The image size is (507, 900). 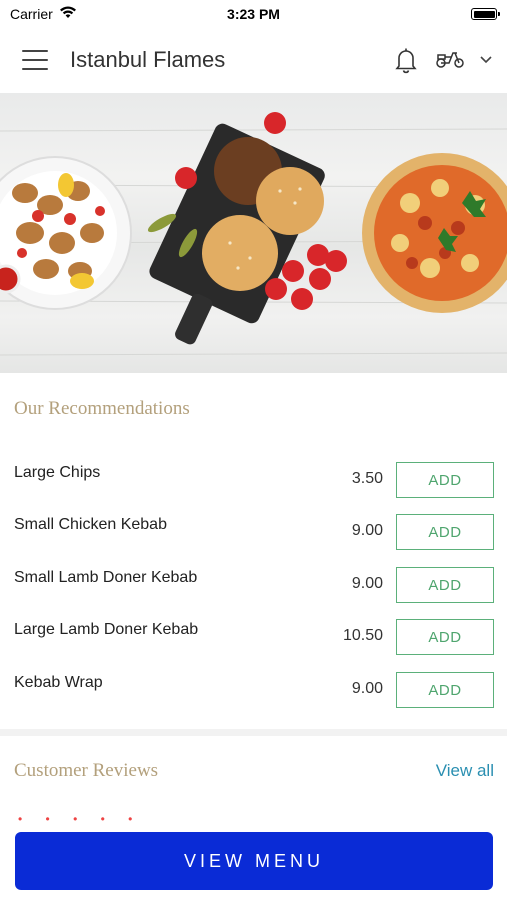 What do you see at coordinates (57, 472) in the screenshot?
I see `item-name: Large Chips` at bounding box center [57, 472].